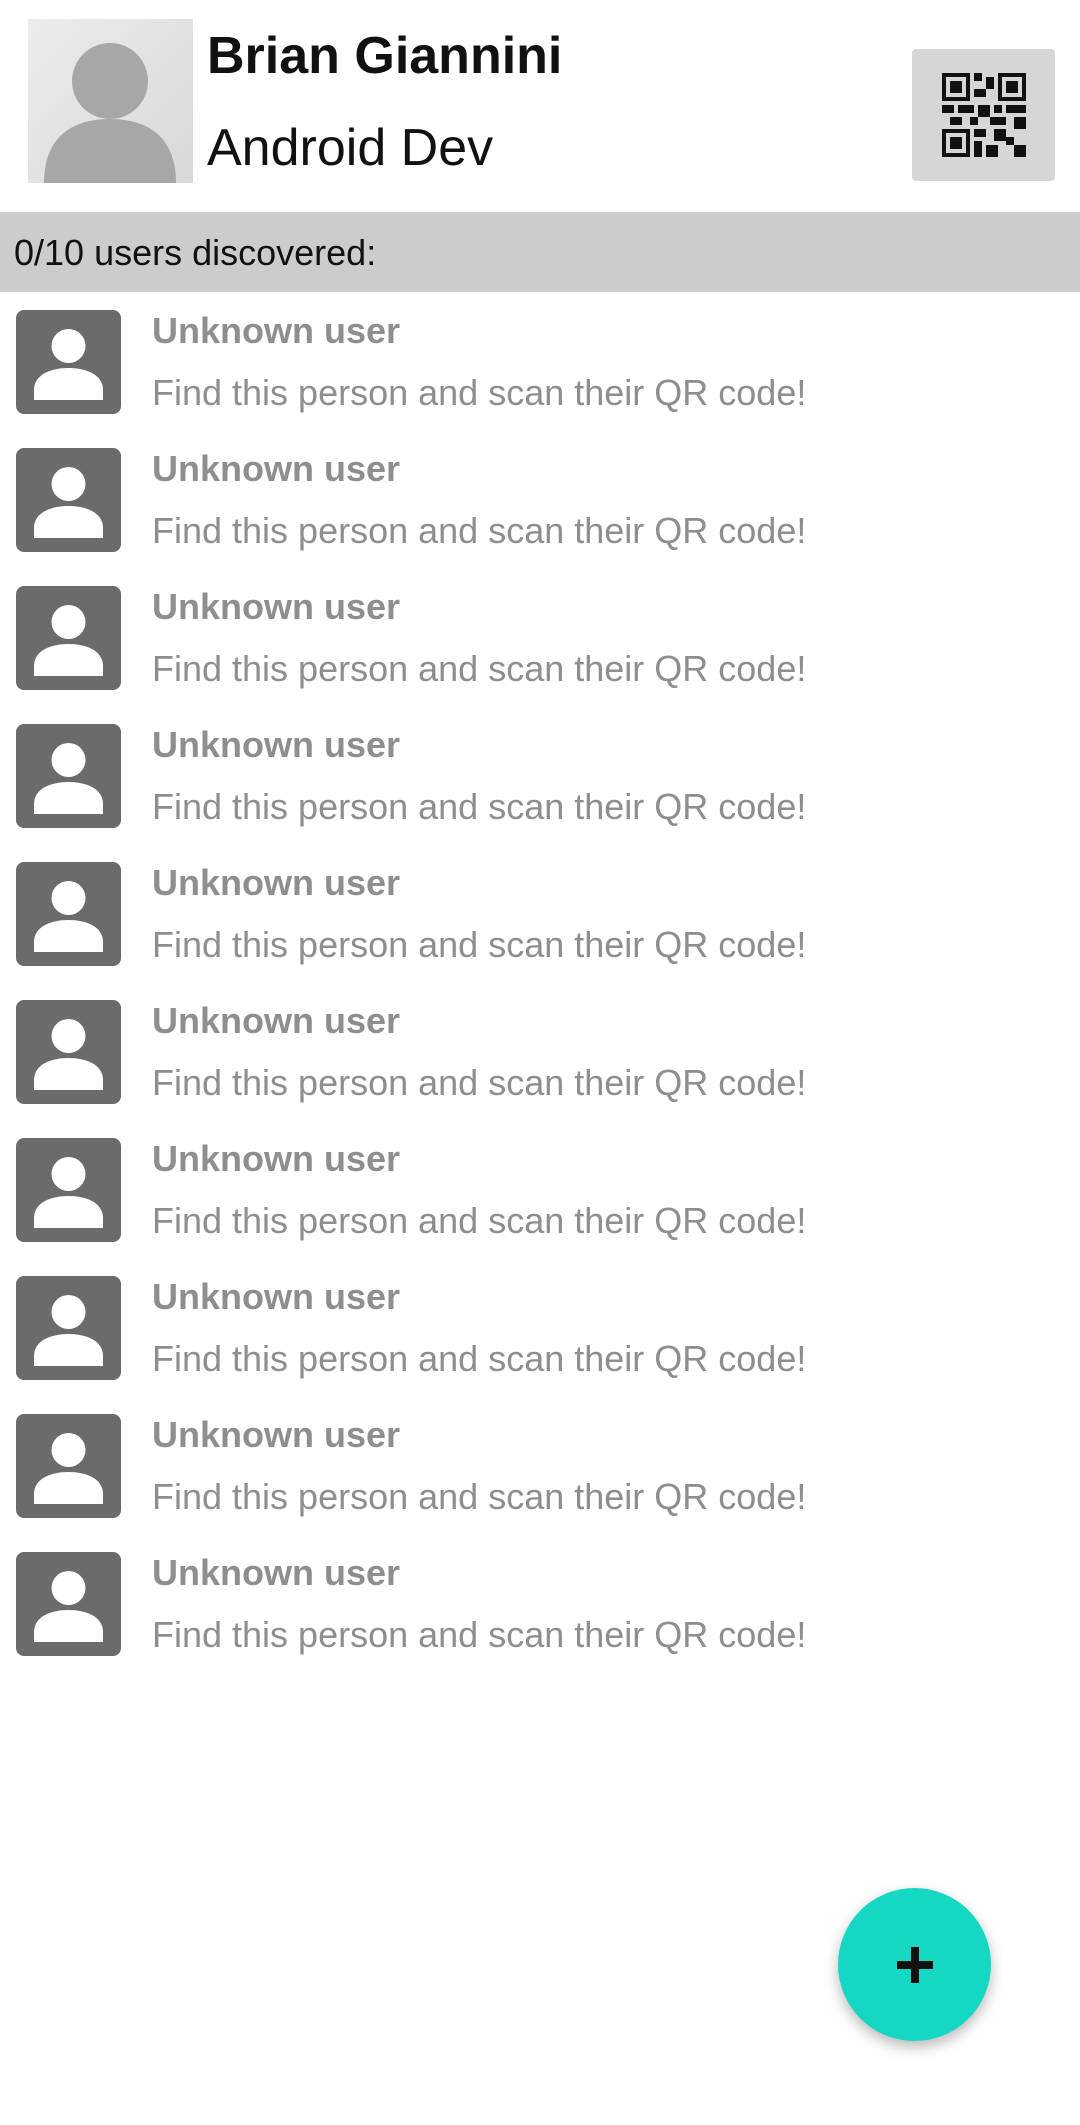  What do you see at coordinates (195, 252) in the screenshot?
I see `discovery-status-text: 0/10 users discovered:` at bounding box center [195, 252].